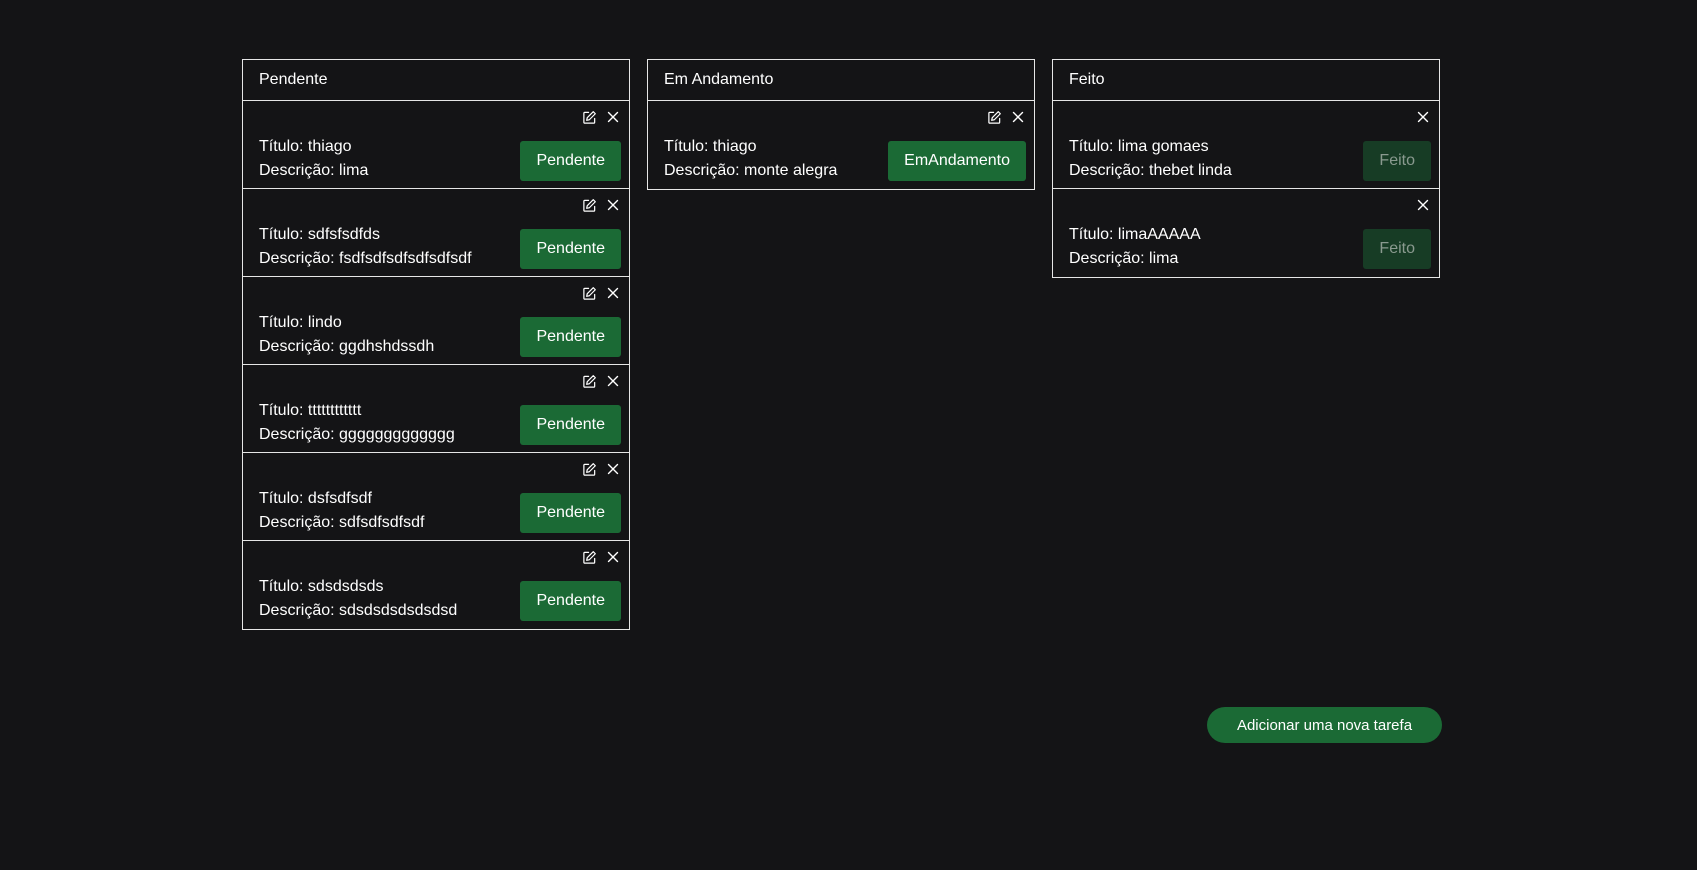  Describe the element at coordinates (957, 161) in the screenshot. I see `status-button: EmAndamento` at that location.